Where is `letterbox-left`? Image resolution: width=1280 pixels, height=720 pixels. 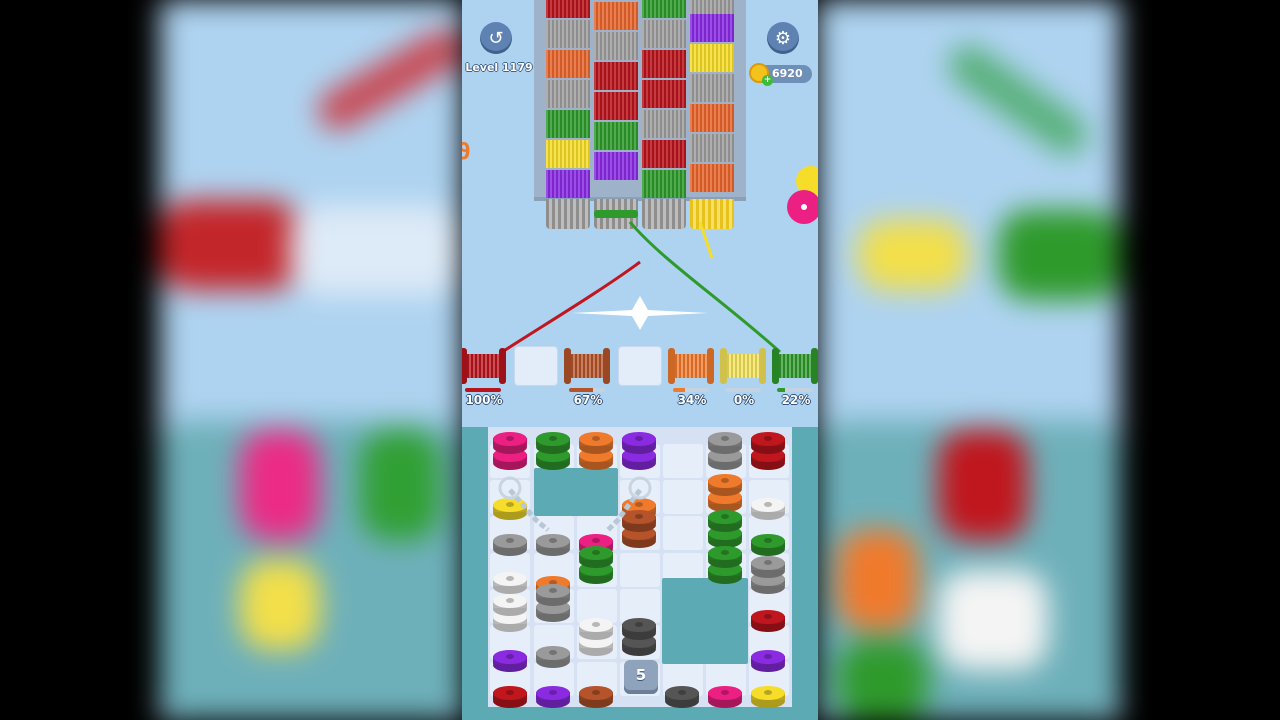 letterbox-left is located at coordinates (80, 360).